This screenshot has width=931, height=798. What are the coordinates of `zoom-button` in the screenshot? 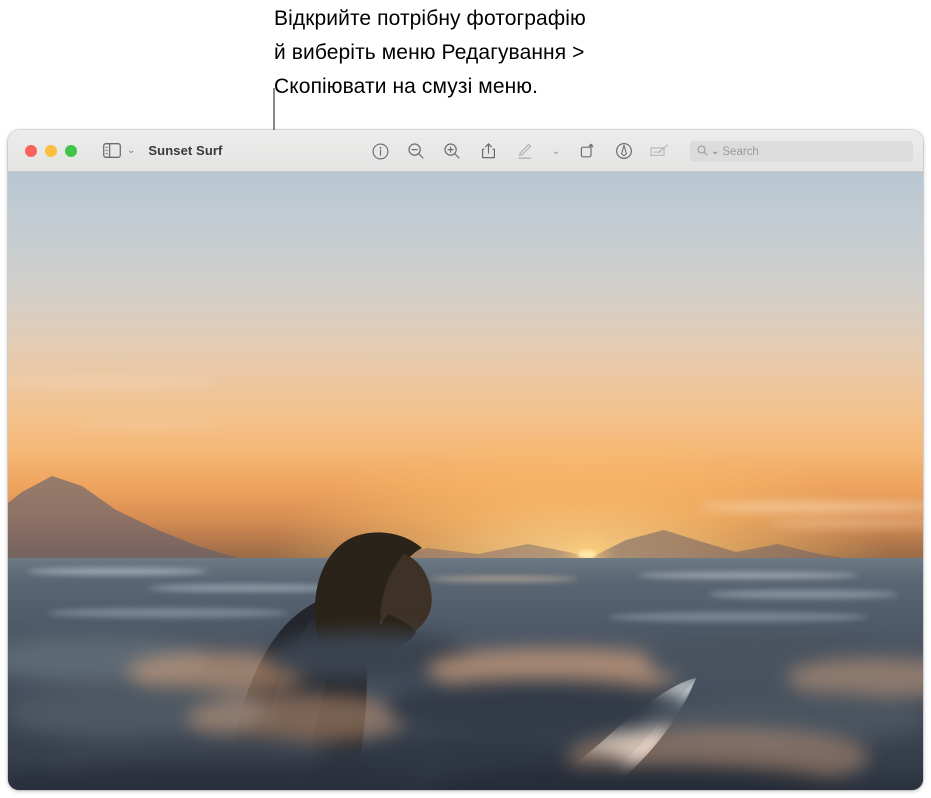 It's located at (71, 150).